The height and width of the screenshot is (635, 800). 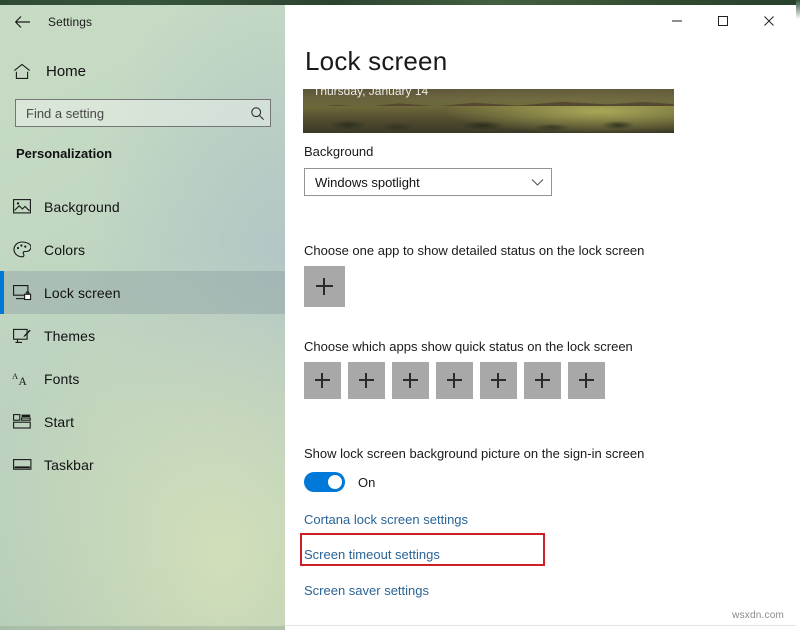 I want to click on background-label: Background, so click(x=339, y=151).